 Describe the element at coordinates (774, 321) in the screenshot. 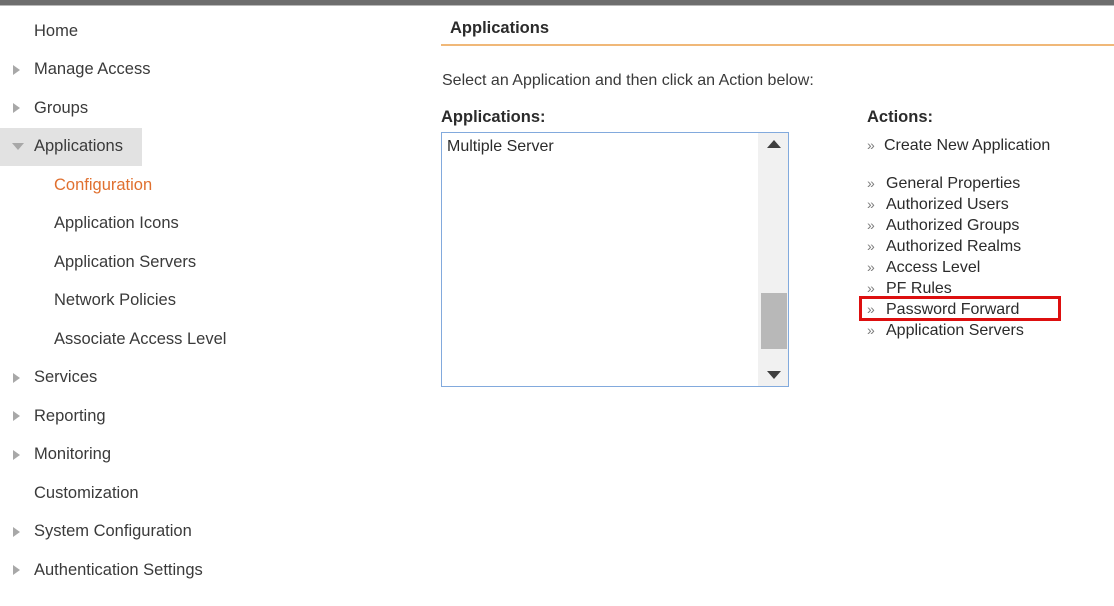

I see `scrollbar-thumb` at that location.